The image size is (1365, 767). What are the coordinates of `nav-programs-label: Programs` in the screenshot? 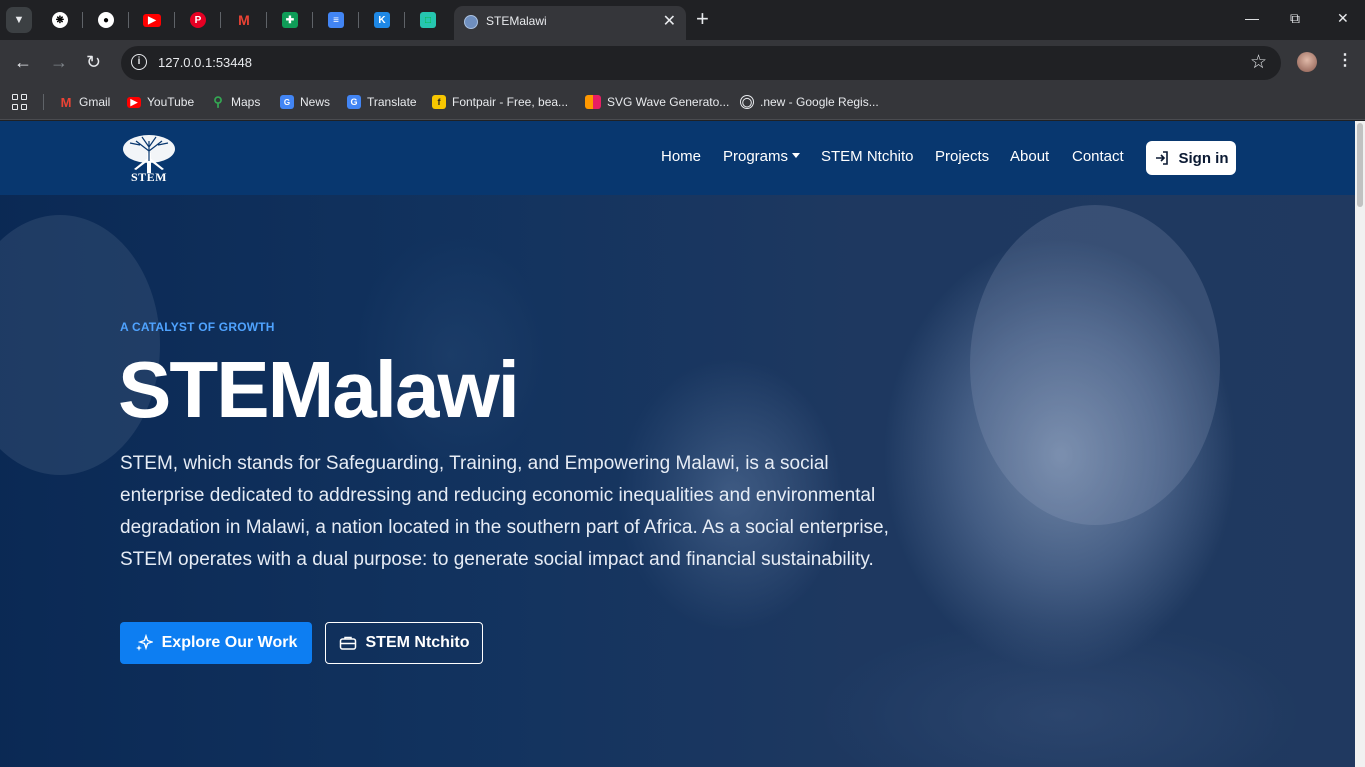 It's located at (756, 156).